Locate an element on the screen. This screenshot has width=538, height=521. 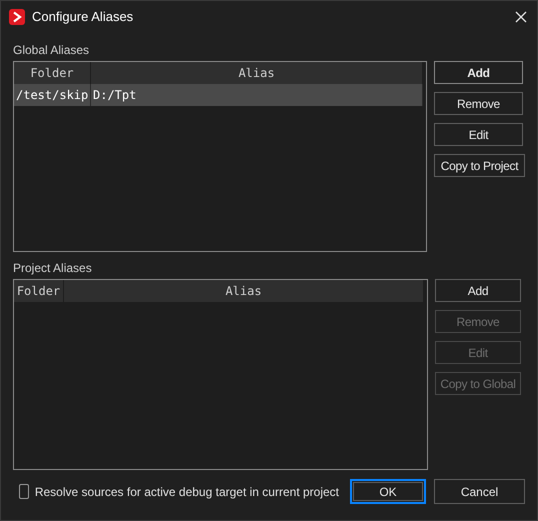
table-row: /test/skip D:/Tpt is located at coordinates (218, 95).